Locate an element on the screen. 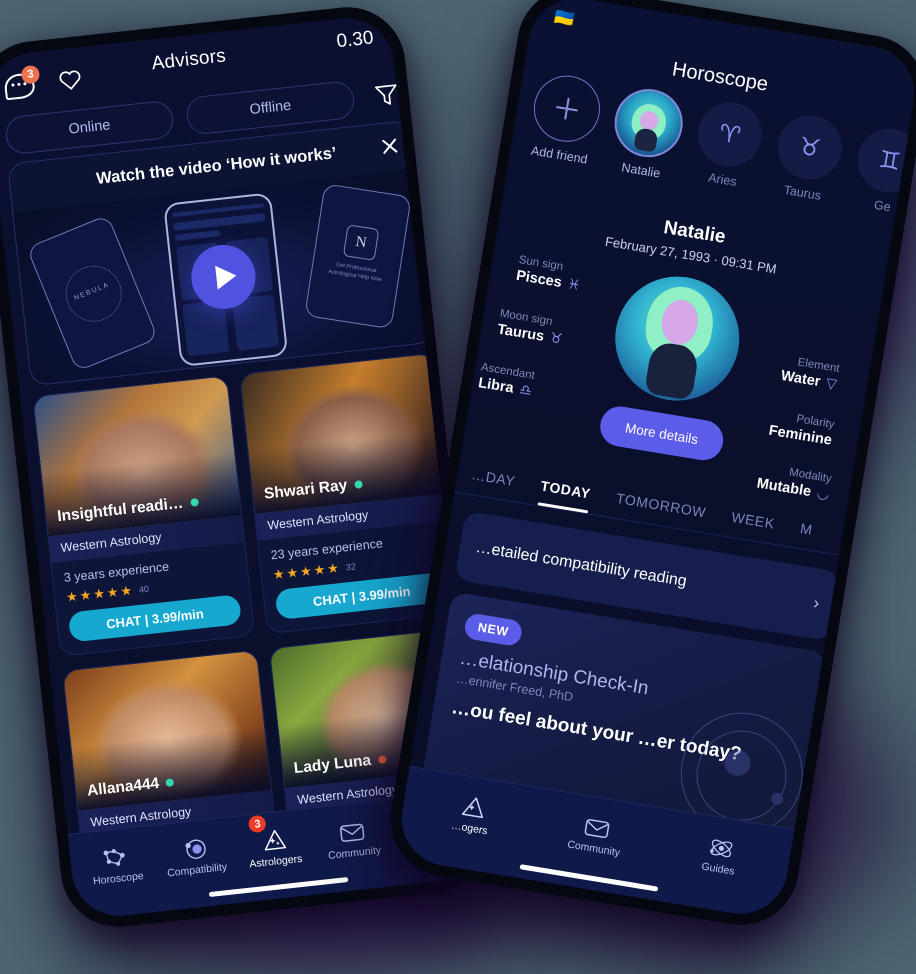  friend-label: Taurus is located at coordinates (802, 192).